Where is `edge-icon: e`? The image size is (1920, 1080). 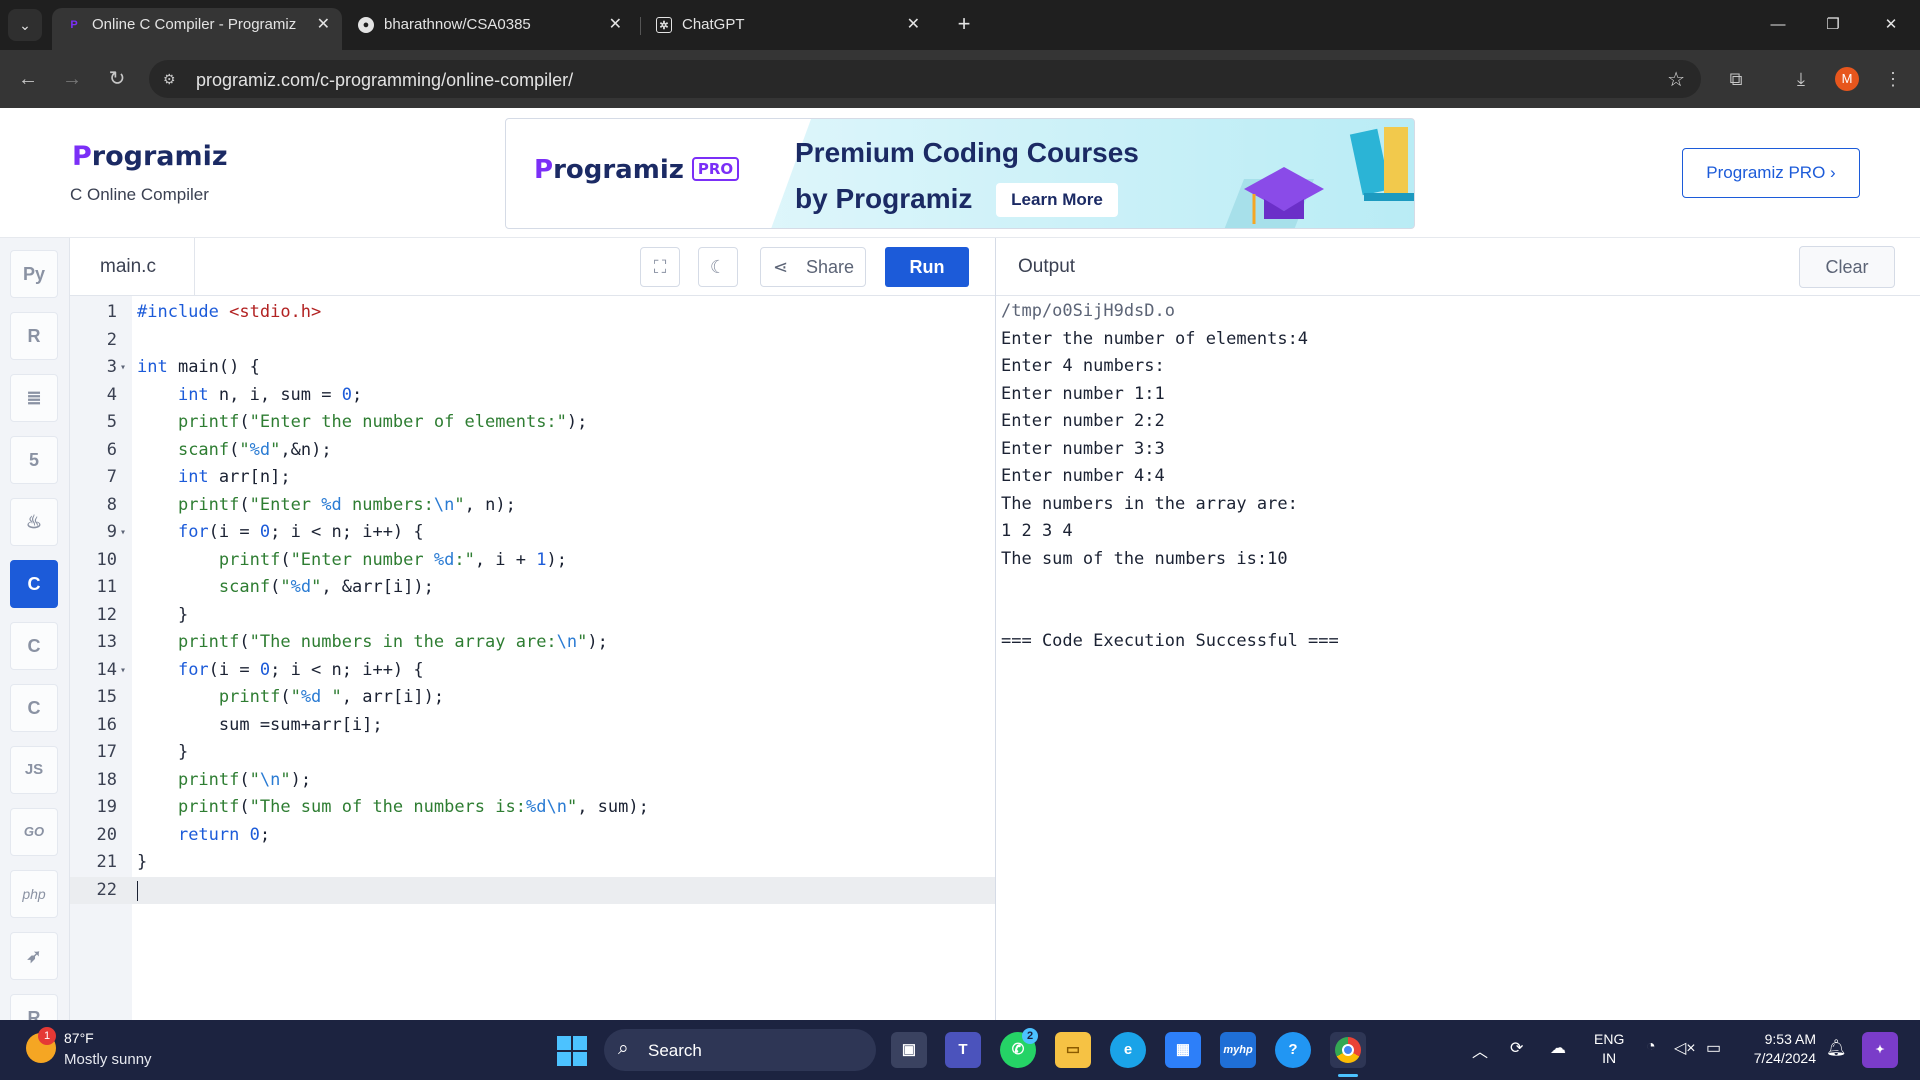 edge-icon: e is located at coordinates (1128, 1050).